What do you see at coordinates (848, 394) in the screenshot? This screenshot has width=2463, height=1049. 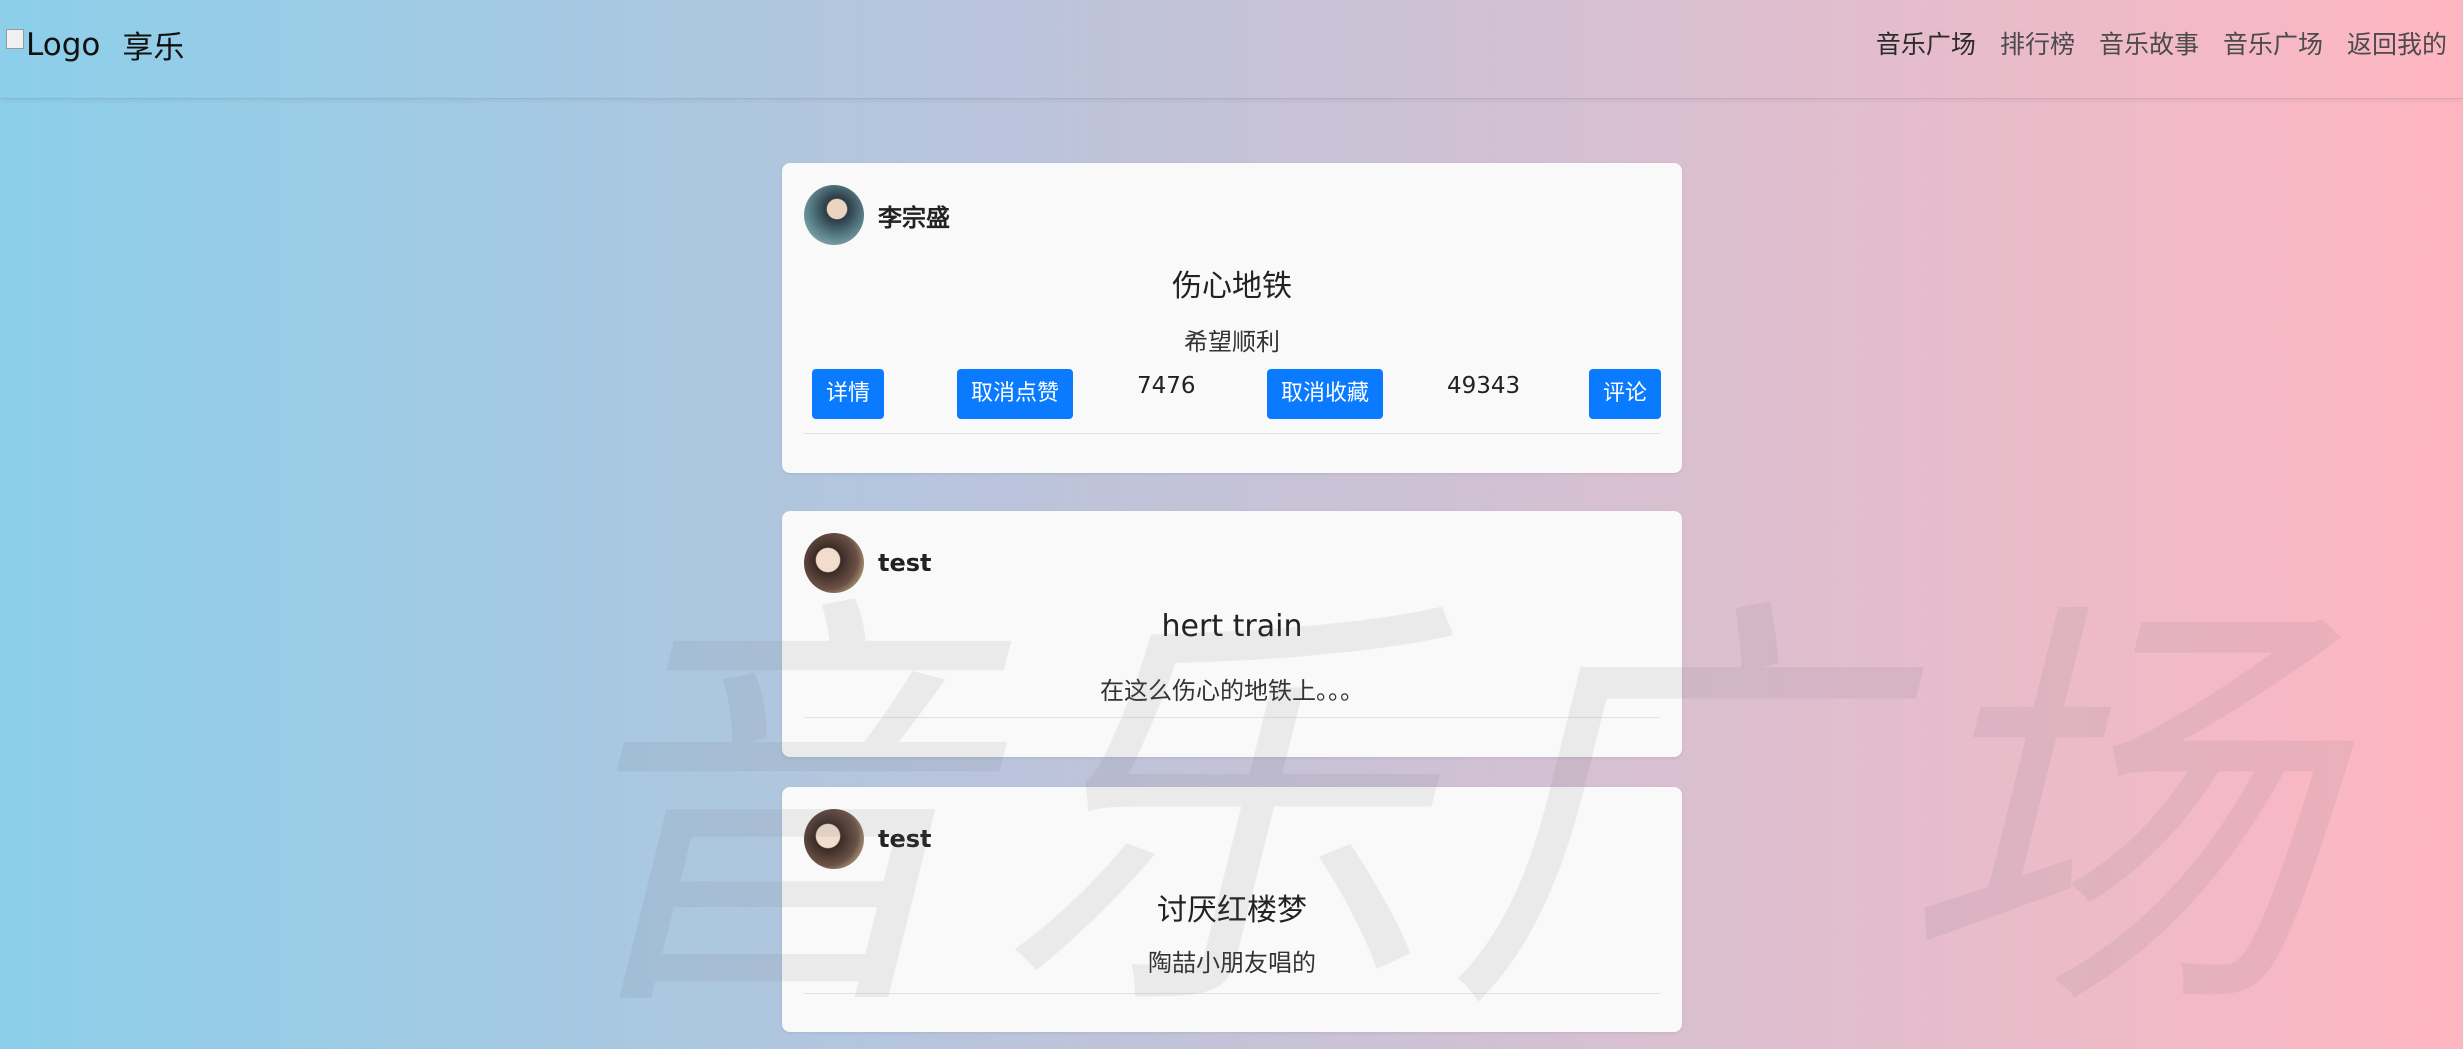 I see `detail-button: 详情` at bounding box center [848, 394].